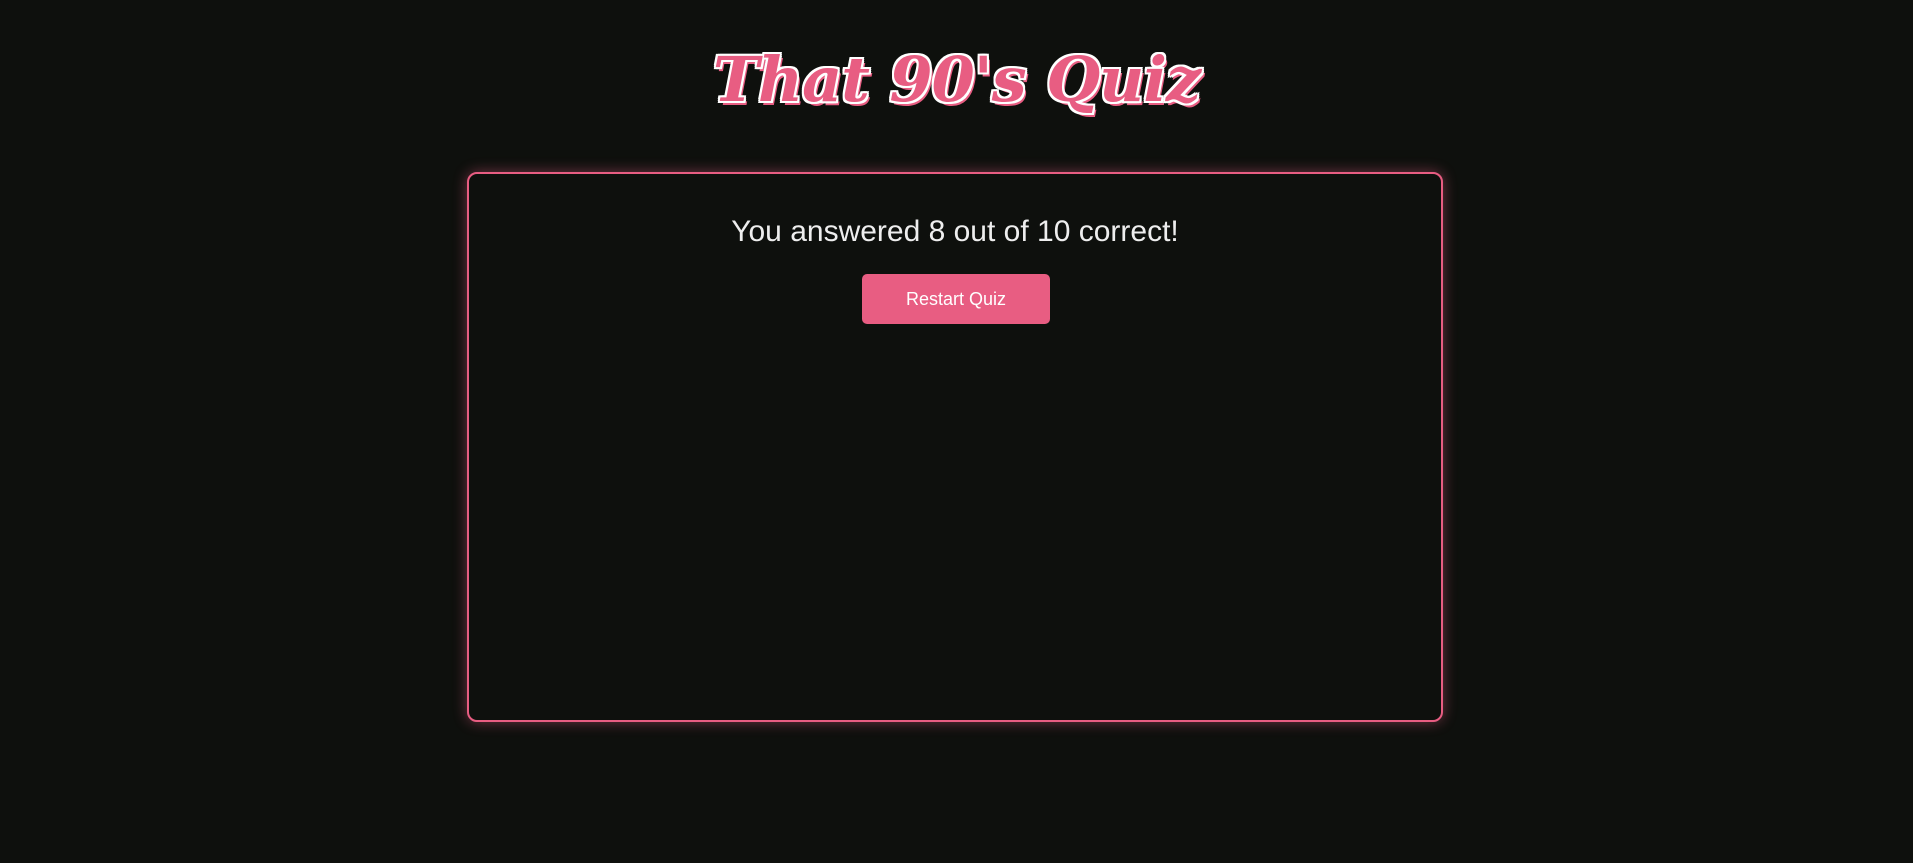  Describe the element at coordinates (956, 299) in the screenshot. I see `restart-quiz-button: Restart Quiz` at that location.